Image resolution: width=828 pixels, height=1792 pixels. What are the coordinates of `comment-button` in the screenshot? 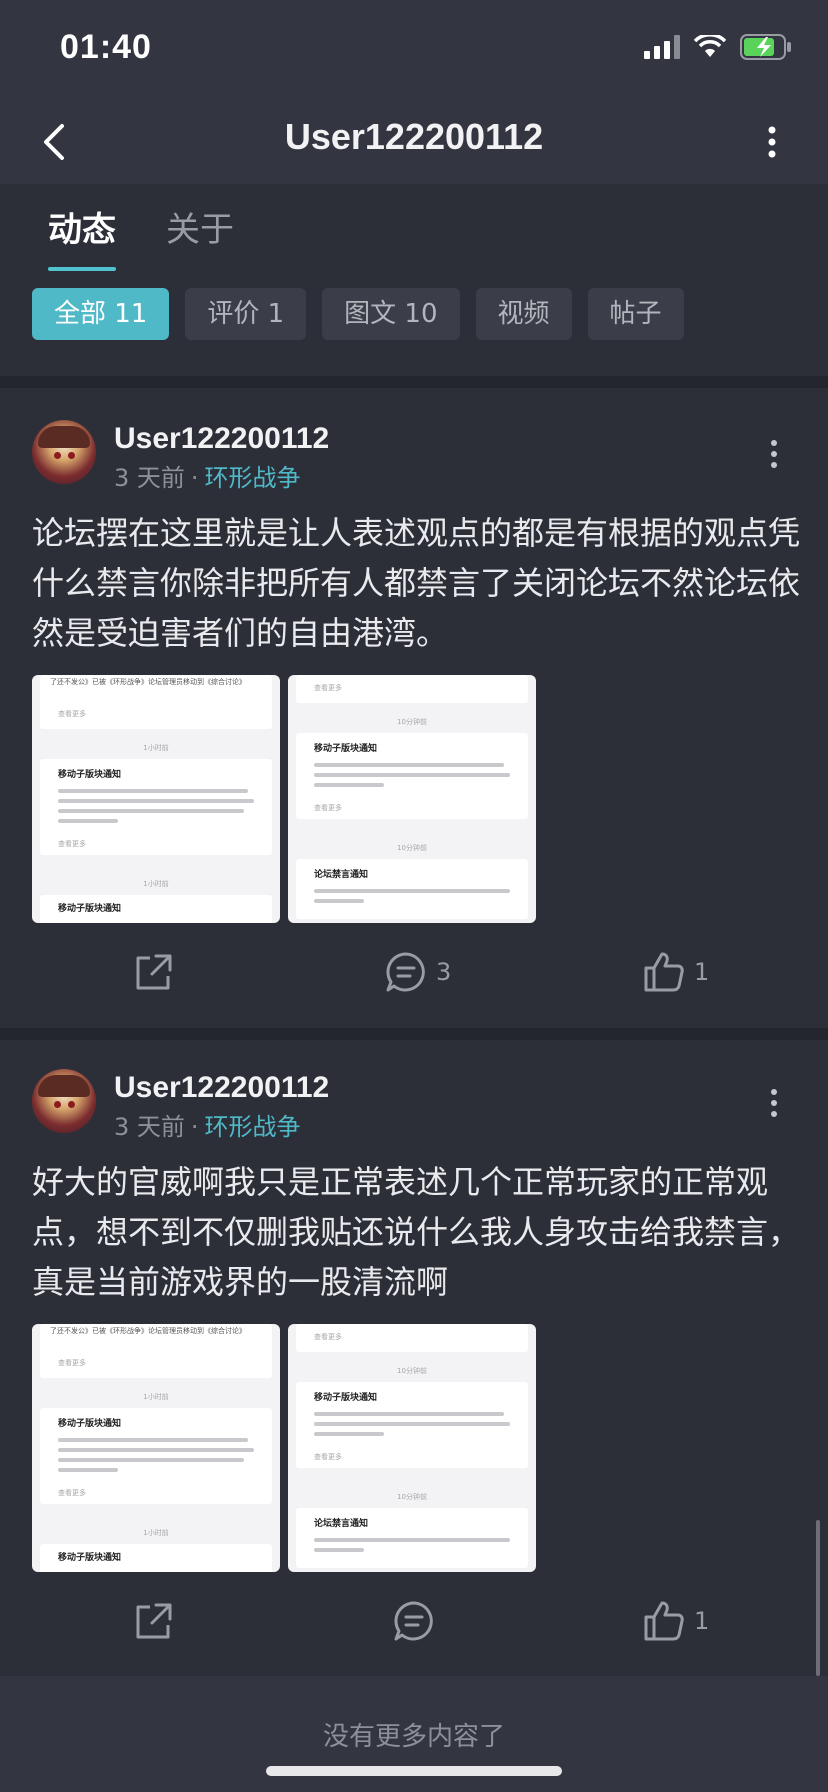 It's located at (418, 1621).